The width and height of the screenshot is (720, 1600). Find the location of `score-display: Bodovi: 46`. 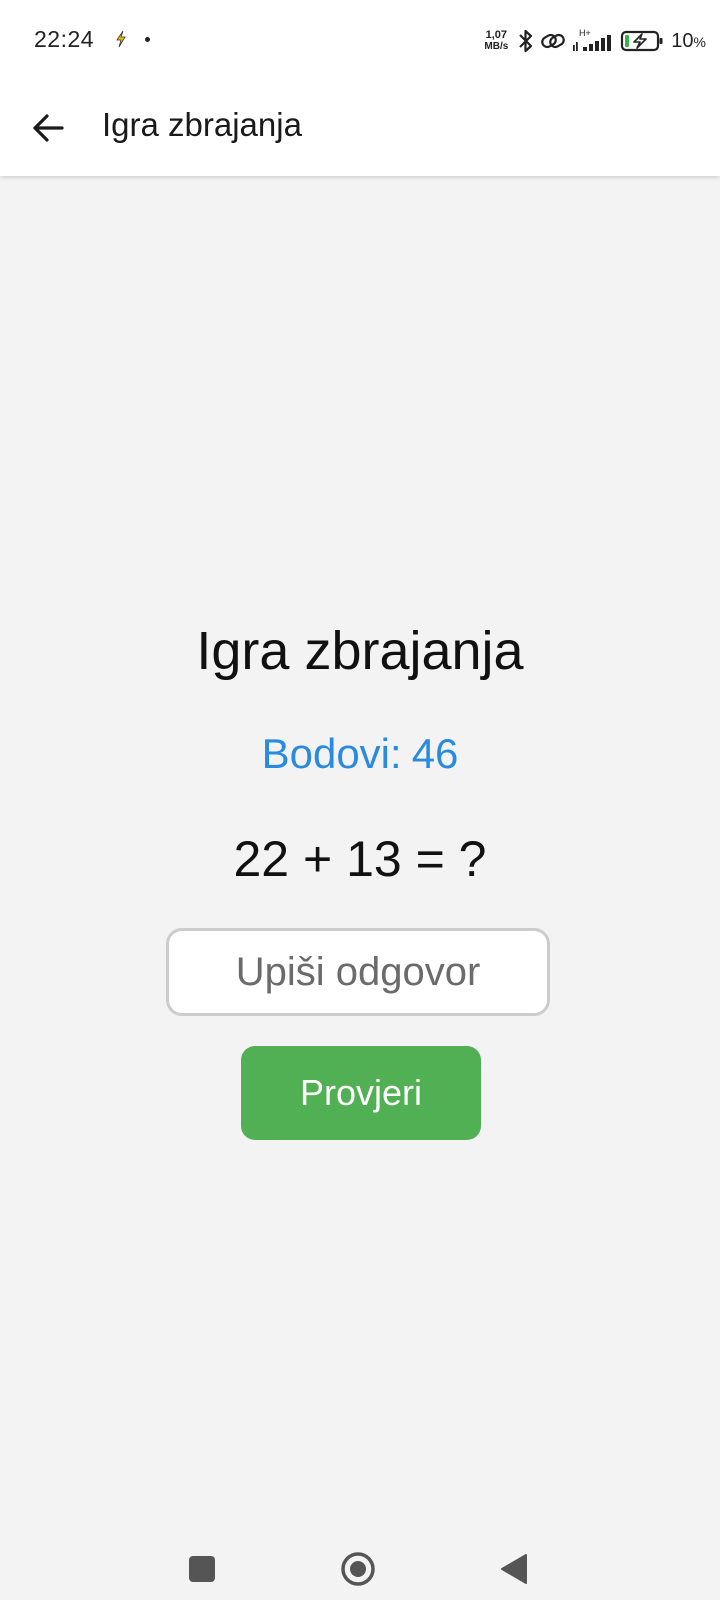

score-display: Bodovi: 46 is located at coordinates (360, 754).